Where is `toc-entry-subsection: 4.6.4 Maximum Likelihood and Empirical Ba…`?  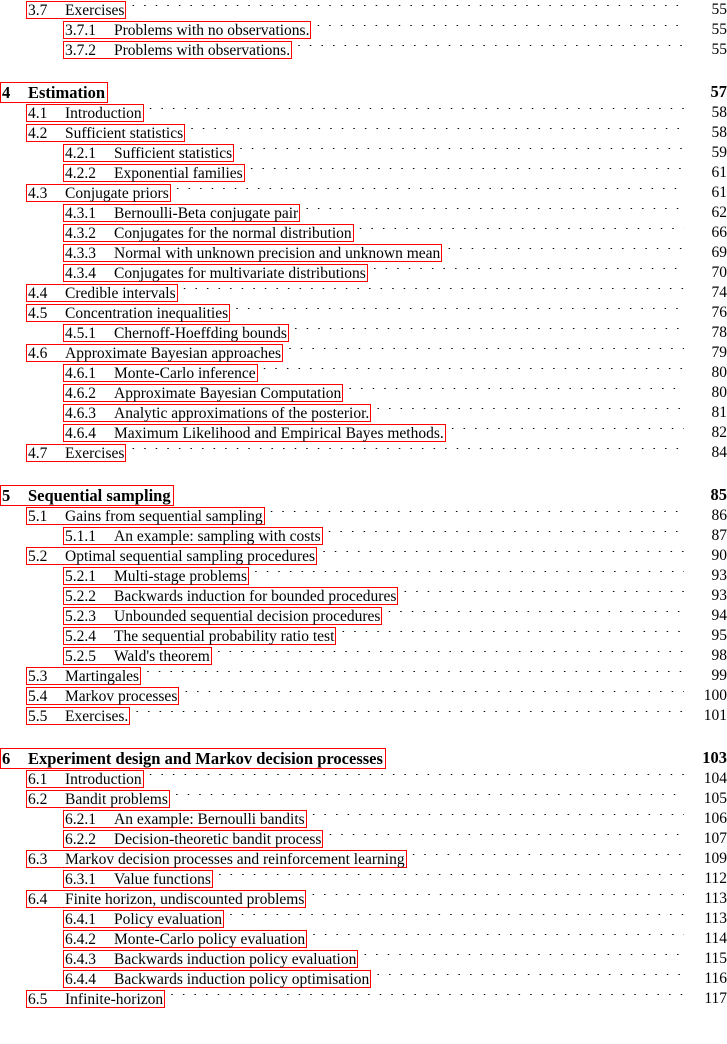
toc-entry-subsection: 4.6.4 Maximum Likelihood and Empirical Ba… is located at coordinates (363, 433).